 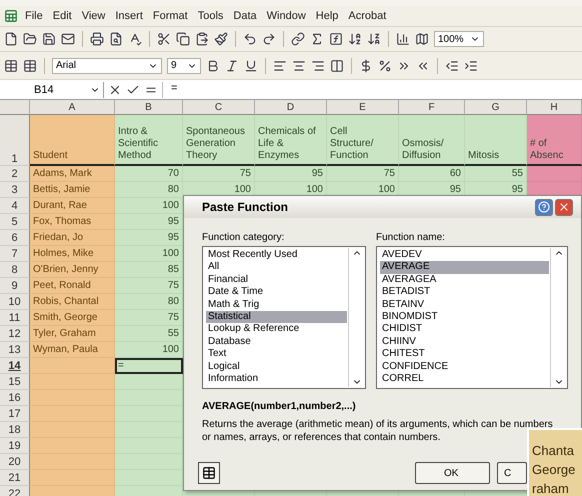 I want to click on name-box: B14, so click(x=54, y=90).